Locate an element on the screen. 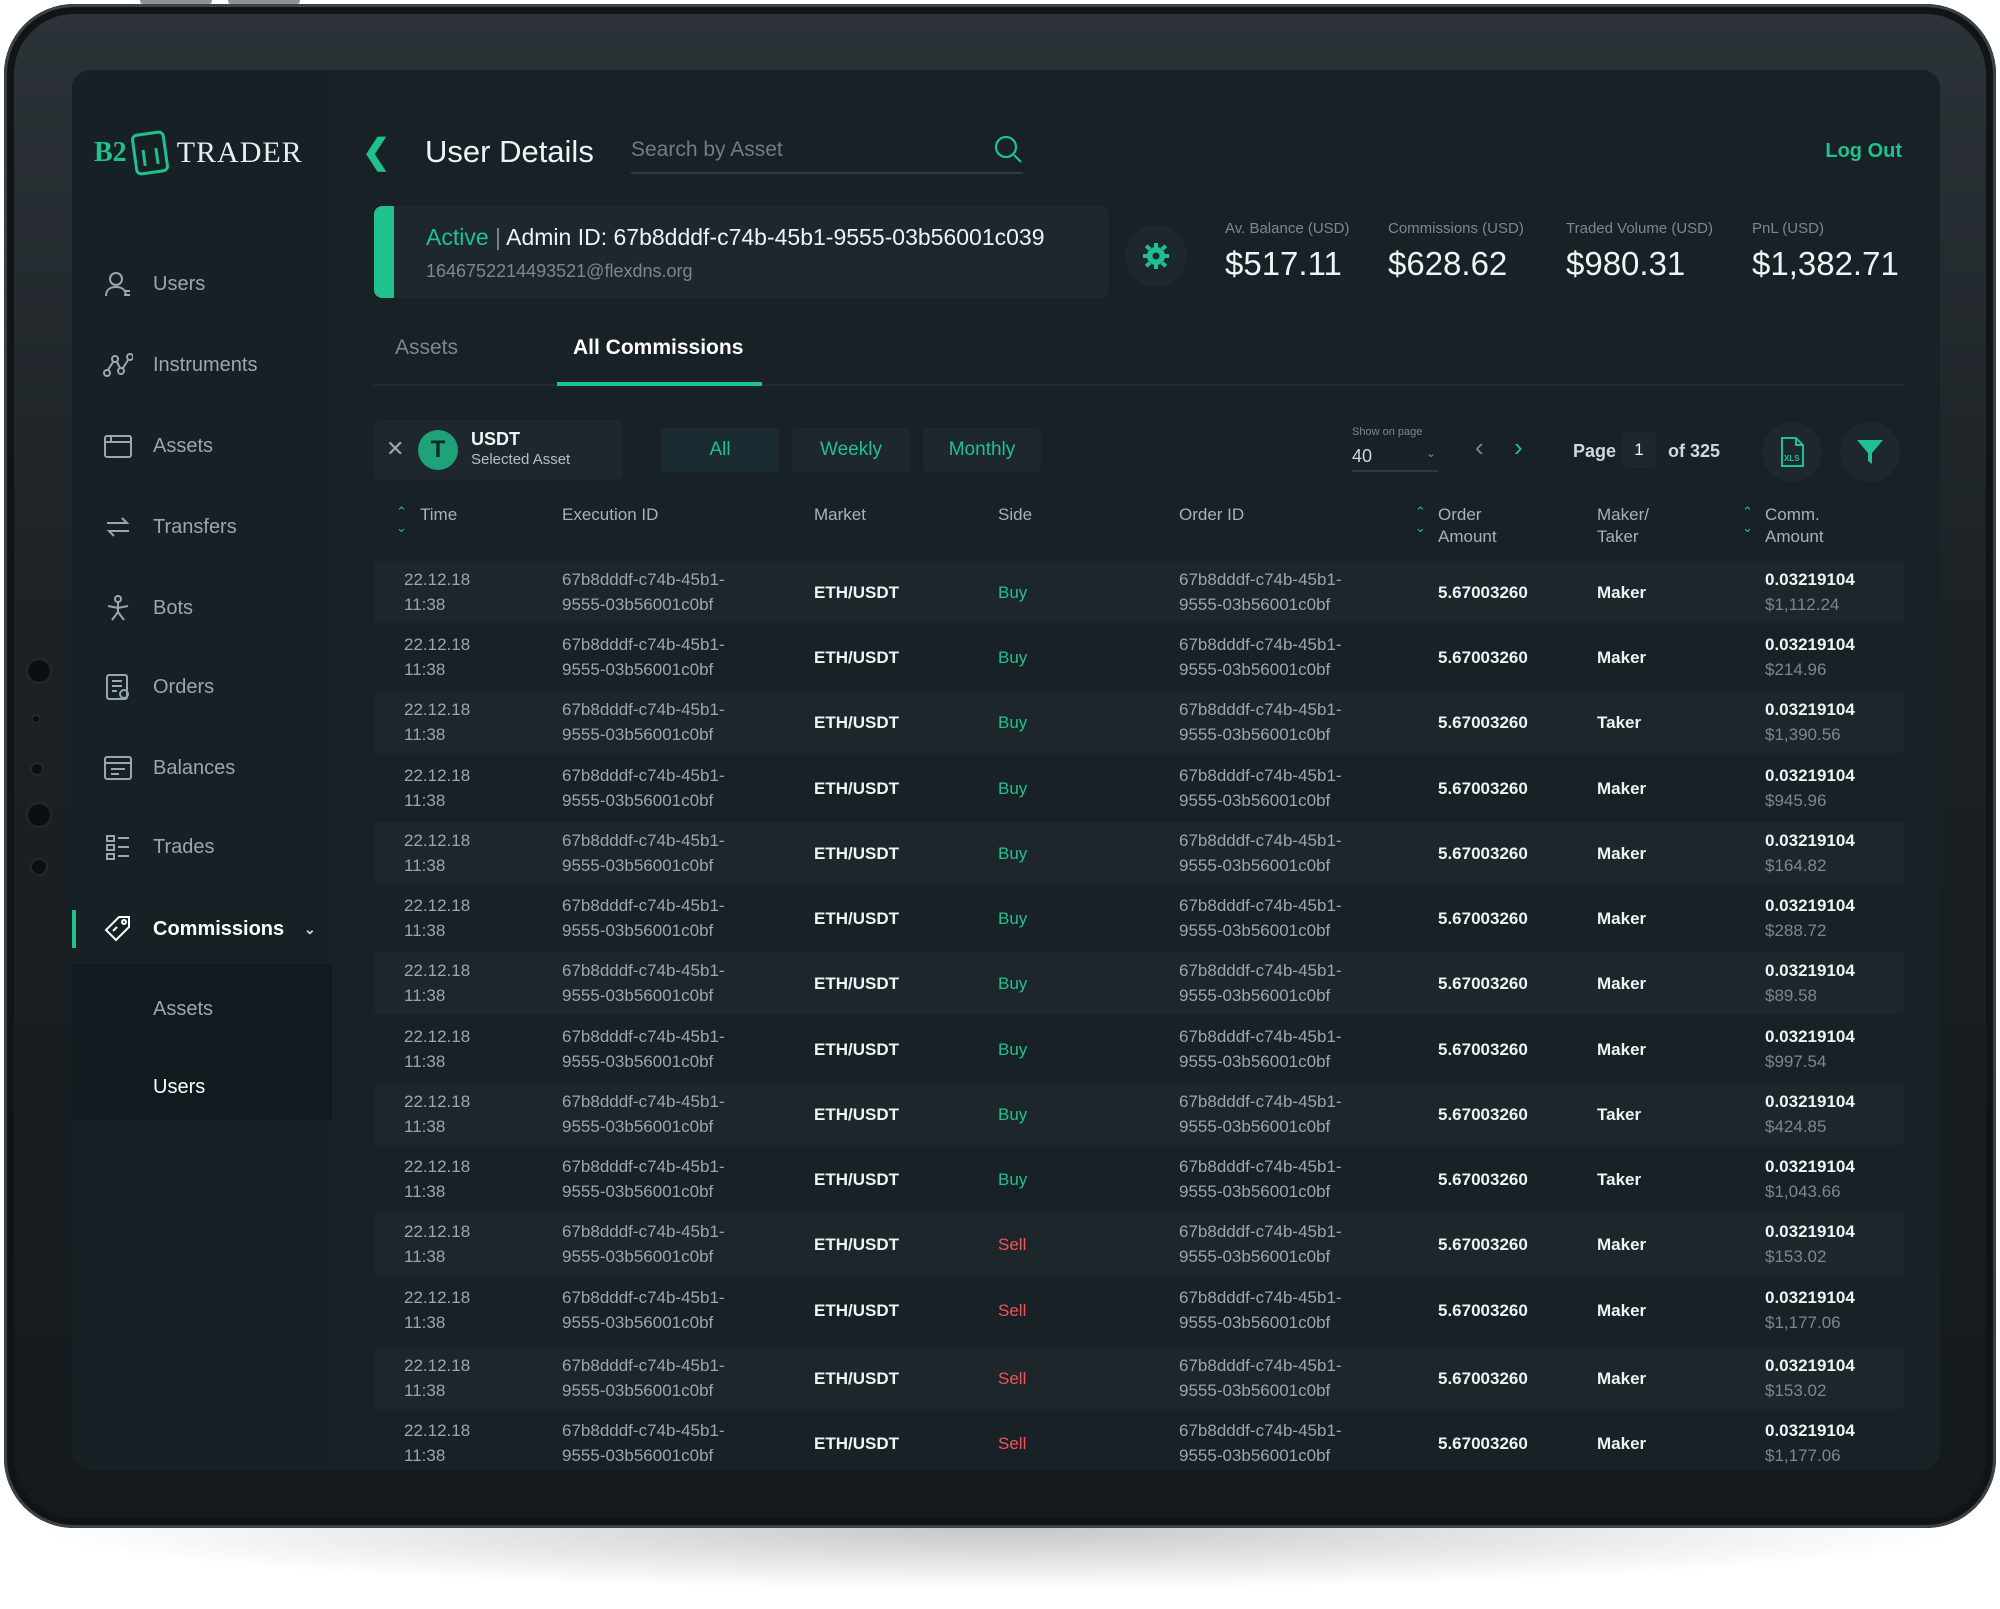 This screenshot has height=1609, width=2000. submenu-item-assets: Assets is located at coordinates (183, 1009).